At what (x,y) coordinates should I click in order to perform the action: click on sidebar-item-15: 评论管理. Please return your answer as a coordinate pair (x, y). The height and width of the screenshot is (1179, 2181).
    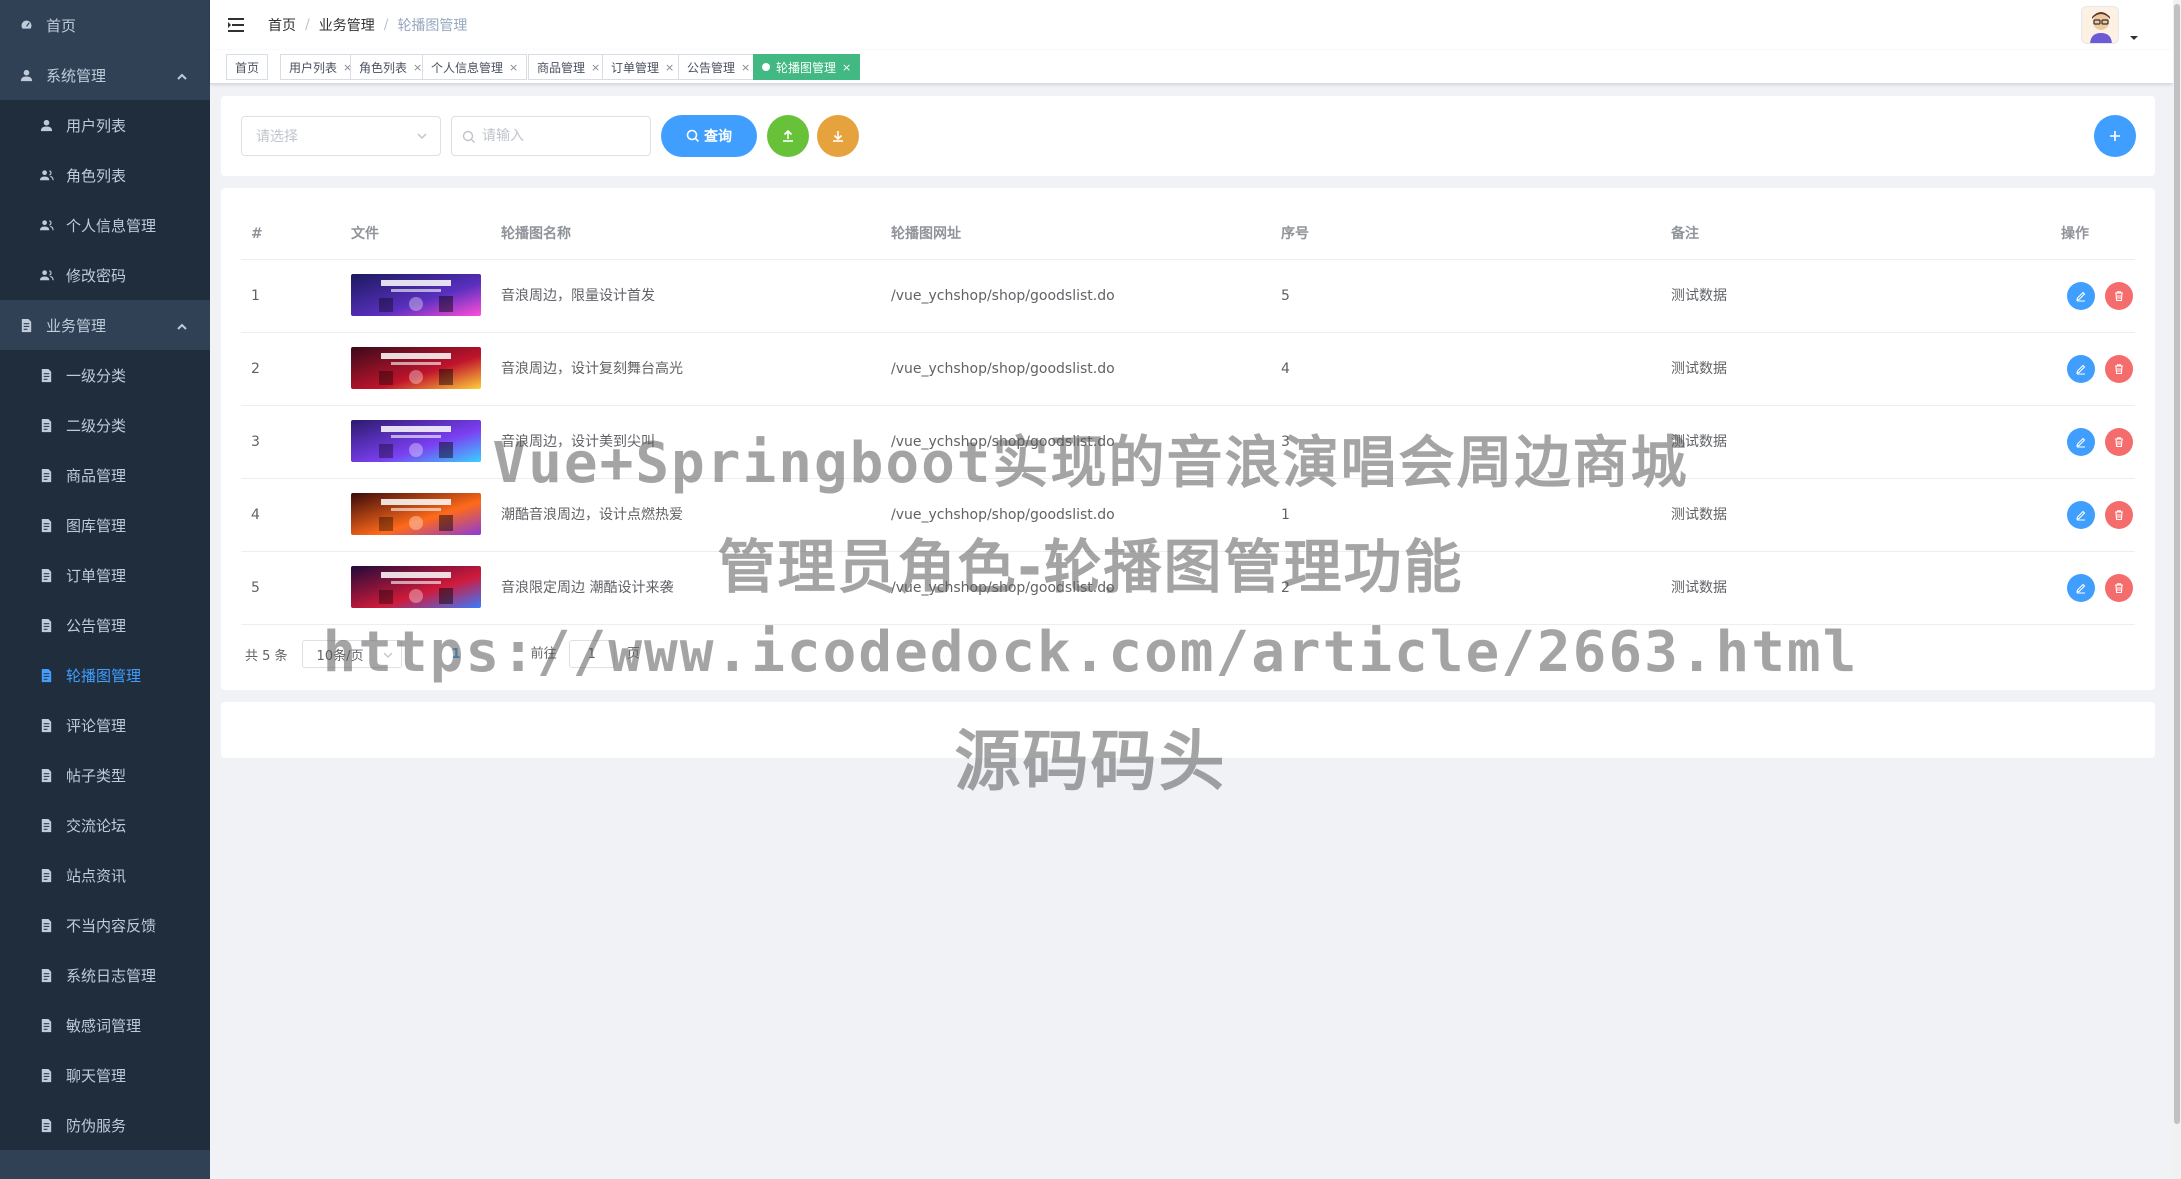
    Looking at the image, I should click on (105, 725).